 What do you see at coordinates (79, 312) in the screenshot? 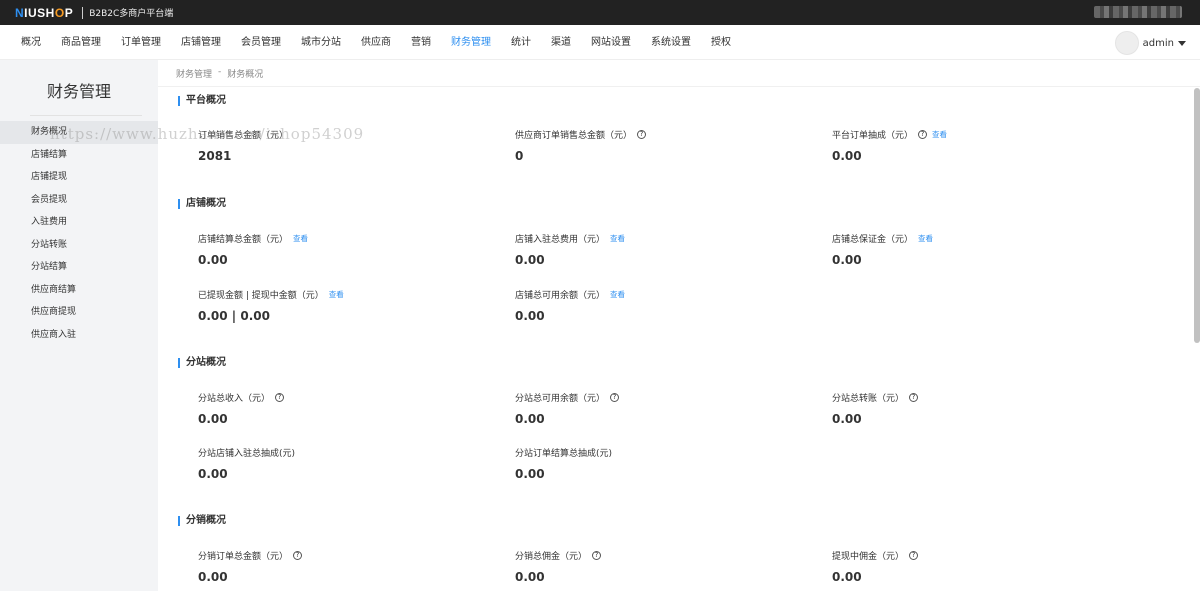
I see `sidebar-item-supplier-withdrawal: 供应商提现` at bounding box center [79, 312].